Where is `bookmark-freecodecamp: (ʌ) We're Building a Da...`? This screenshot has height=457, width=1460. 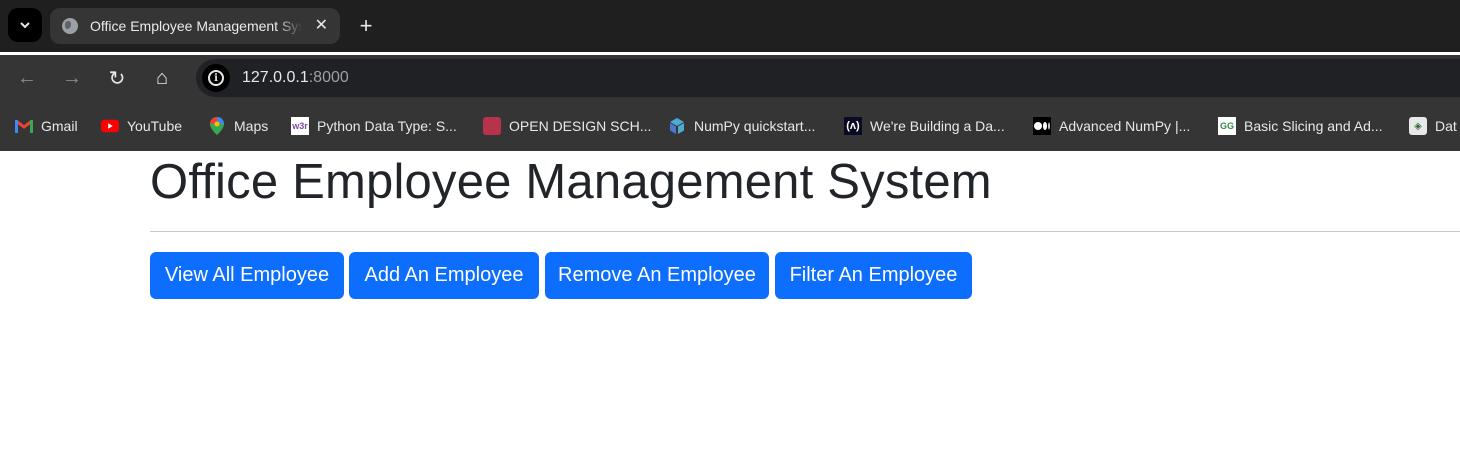
bookmark-freecodecamp: (ʌ) We're Building a Da... is located at coordinates (924, 126).